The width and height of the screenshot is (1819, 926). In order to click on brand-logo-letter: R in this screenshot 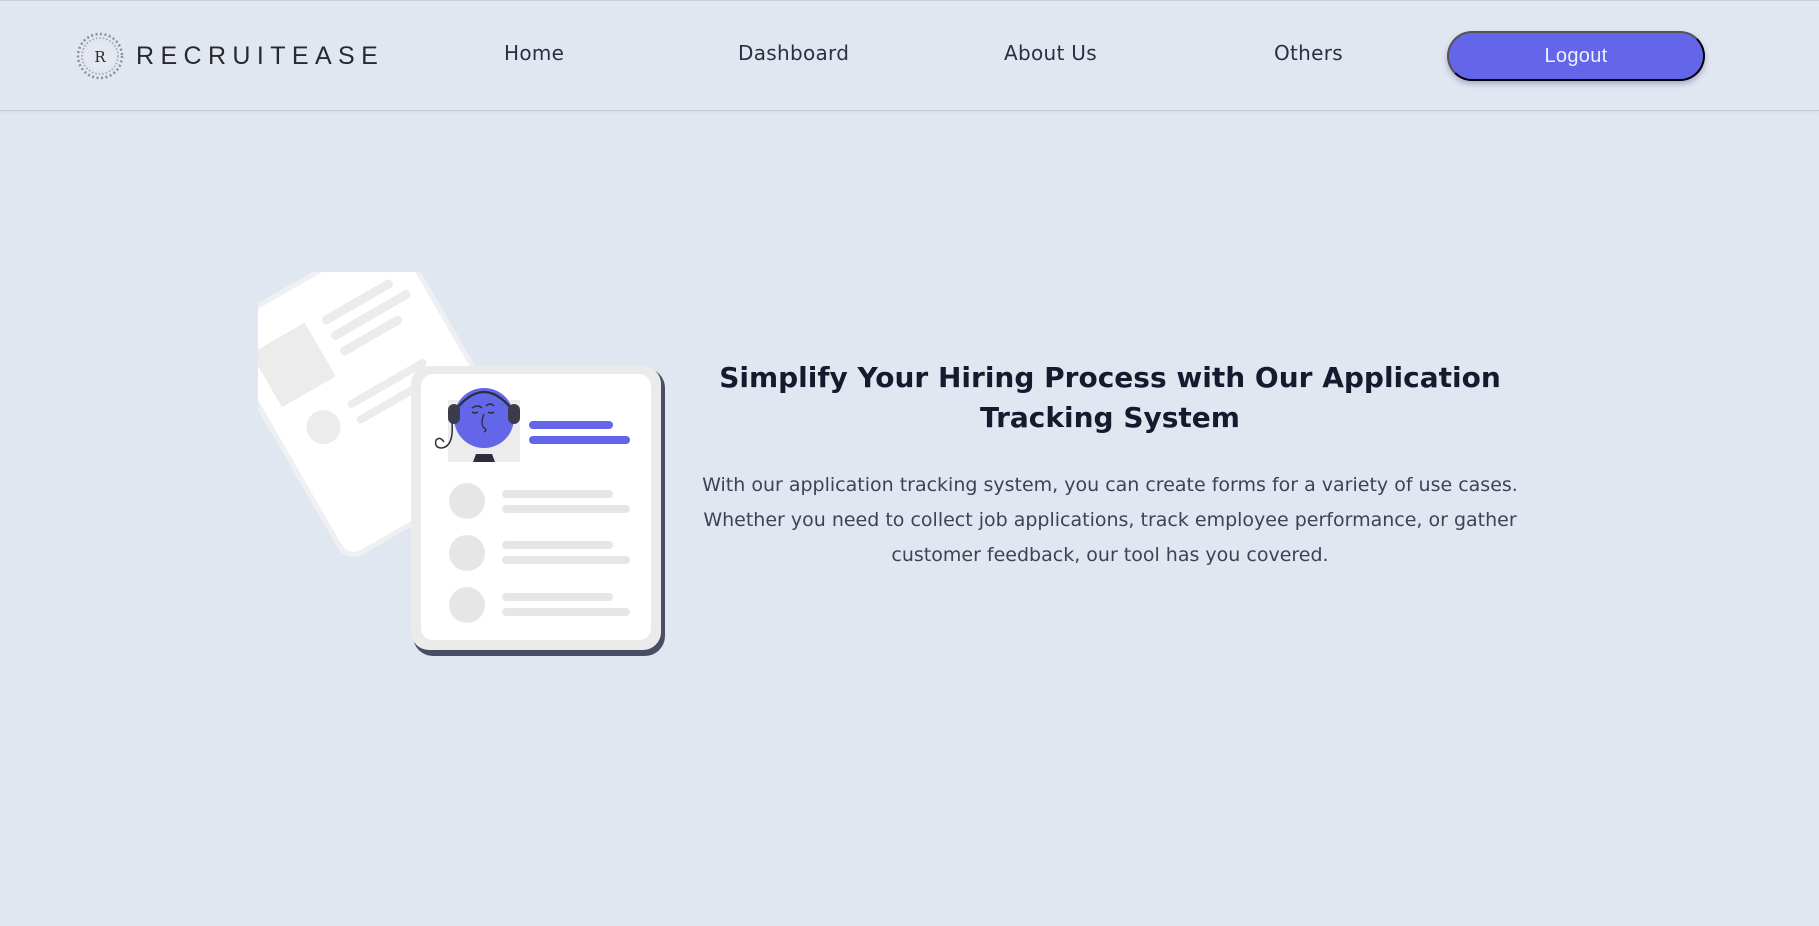, I will do `click(100, 57)`.